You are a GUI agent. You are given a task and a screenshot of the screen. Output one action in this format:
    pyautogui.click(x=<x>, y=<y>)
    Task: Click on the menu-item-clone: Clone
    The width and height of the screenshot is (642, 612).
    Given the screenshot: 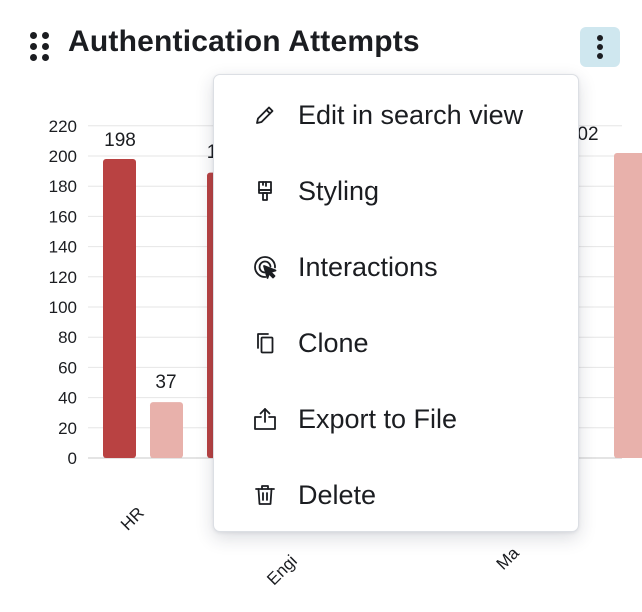 What is the action you would take?
    pyautogui.click(x=396, y=343)
    